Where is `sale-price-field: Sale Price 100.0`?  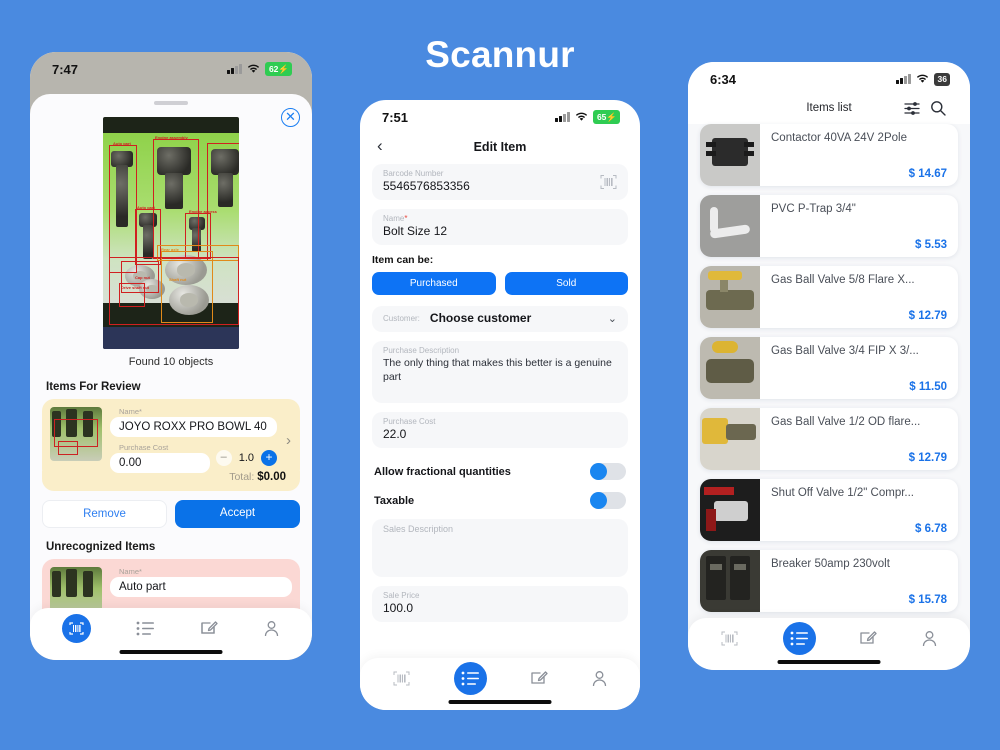
sale-price-field: Sale Price 100.0 is located at coordinates (500, 604).